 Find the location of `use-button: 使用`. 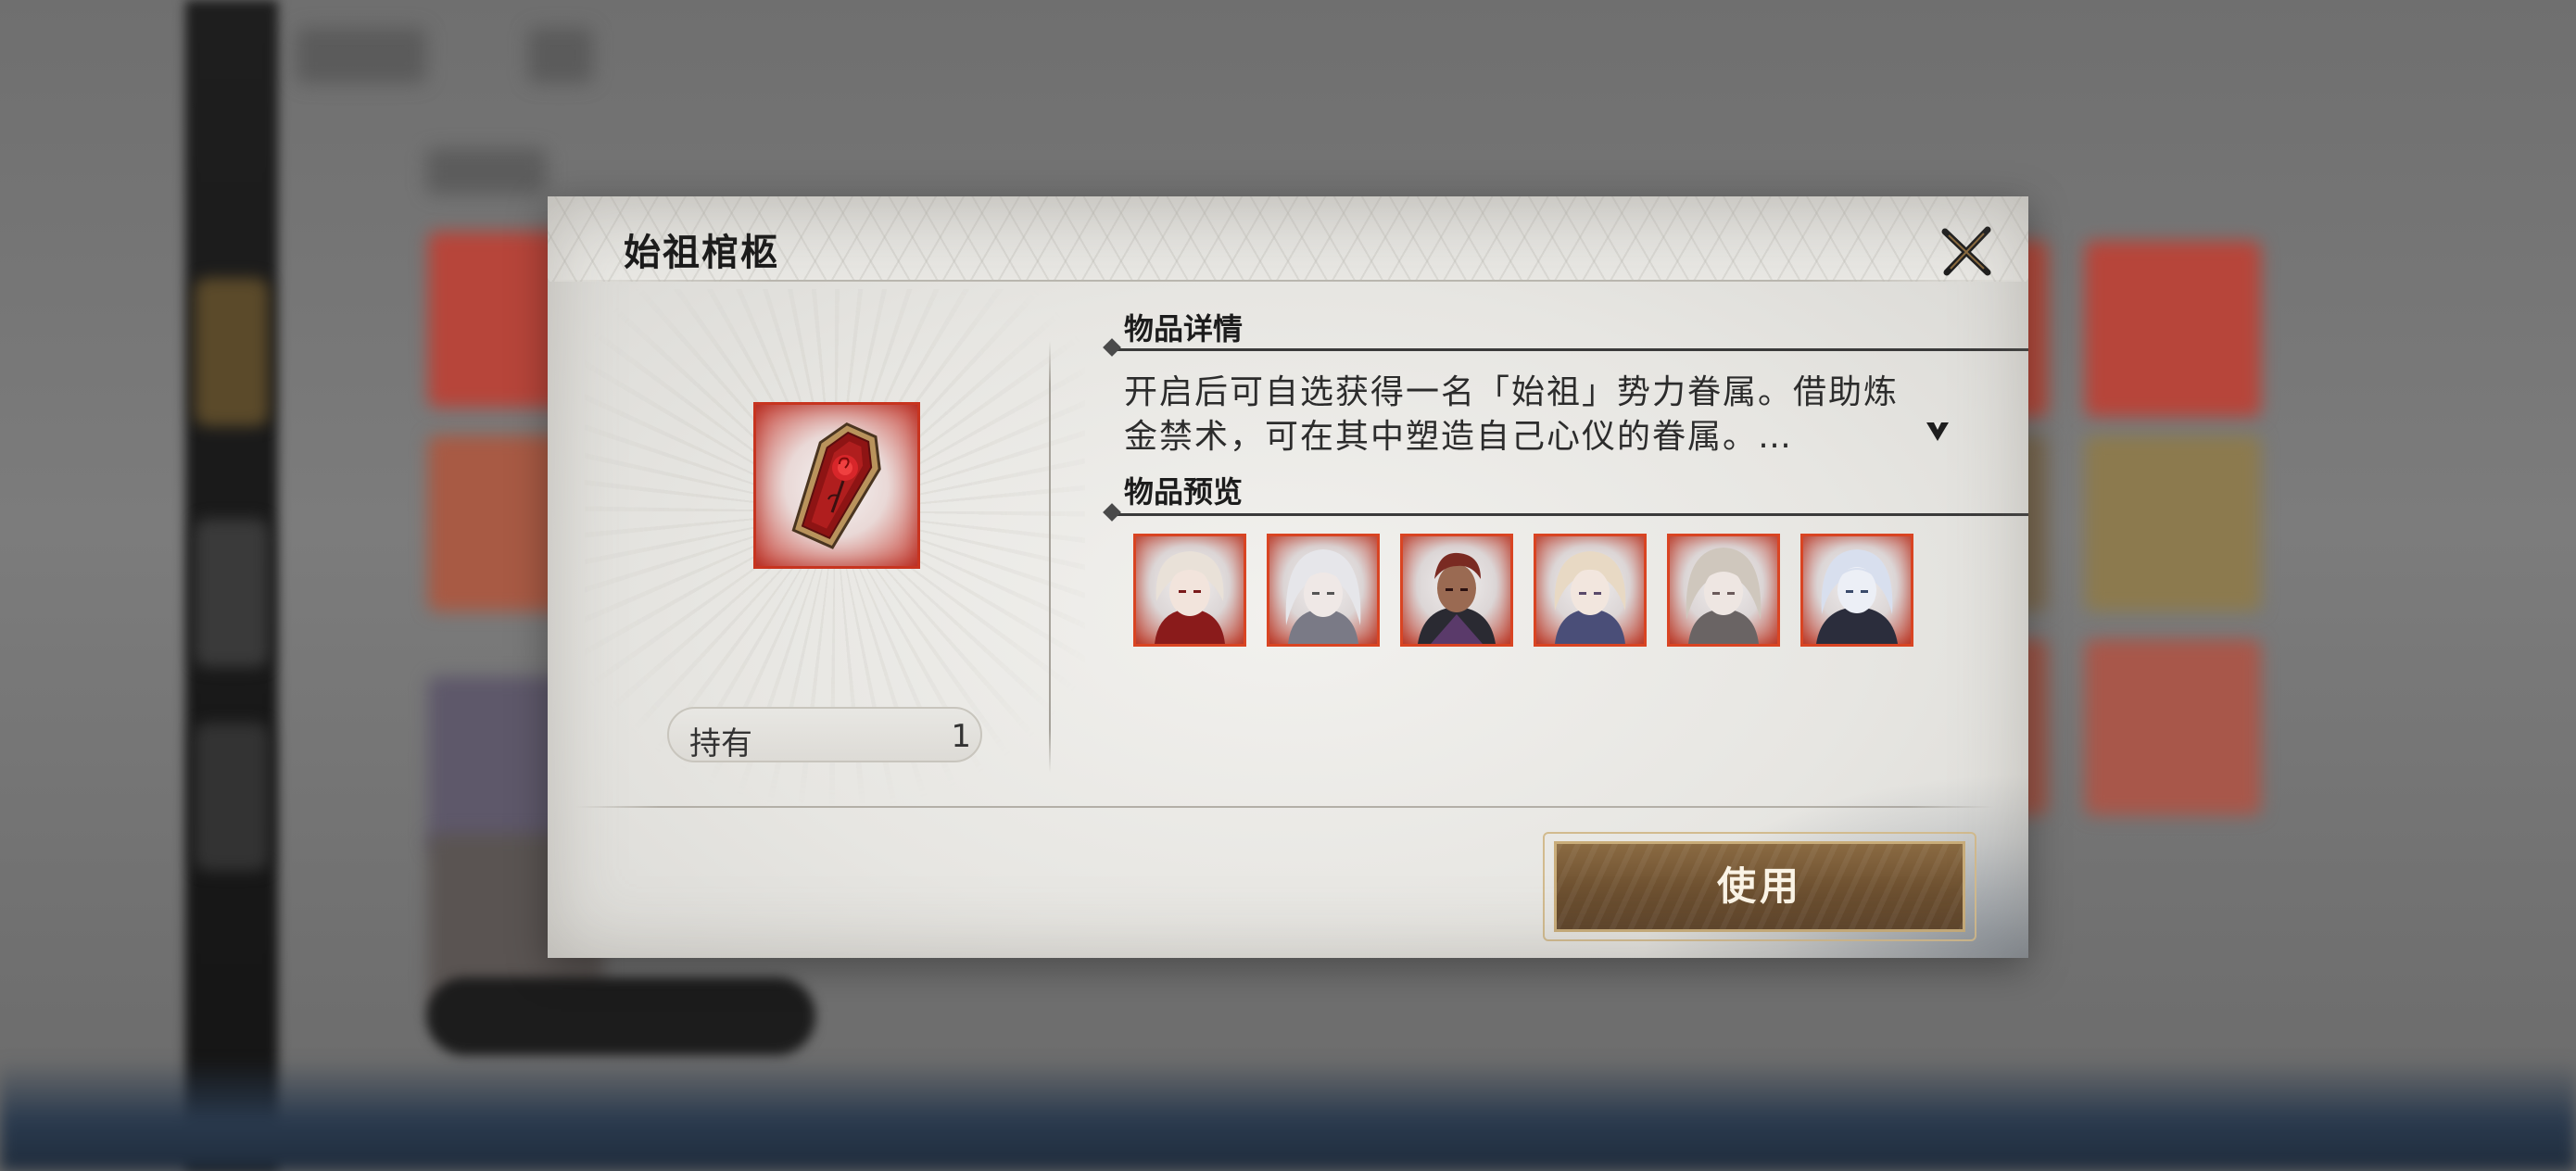

use-button: 使用 is located at coordinates (1759, 887).